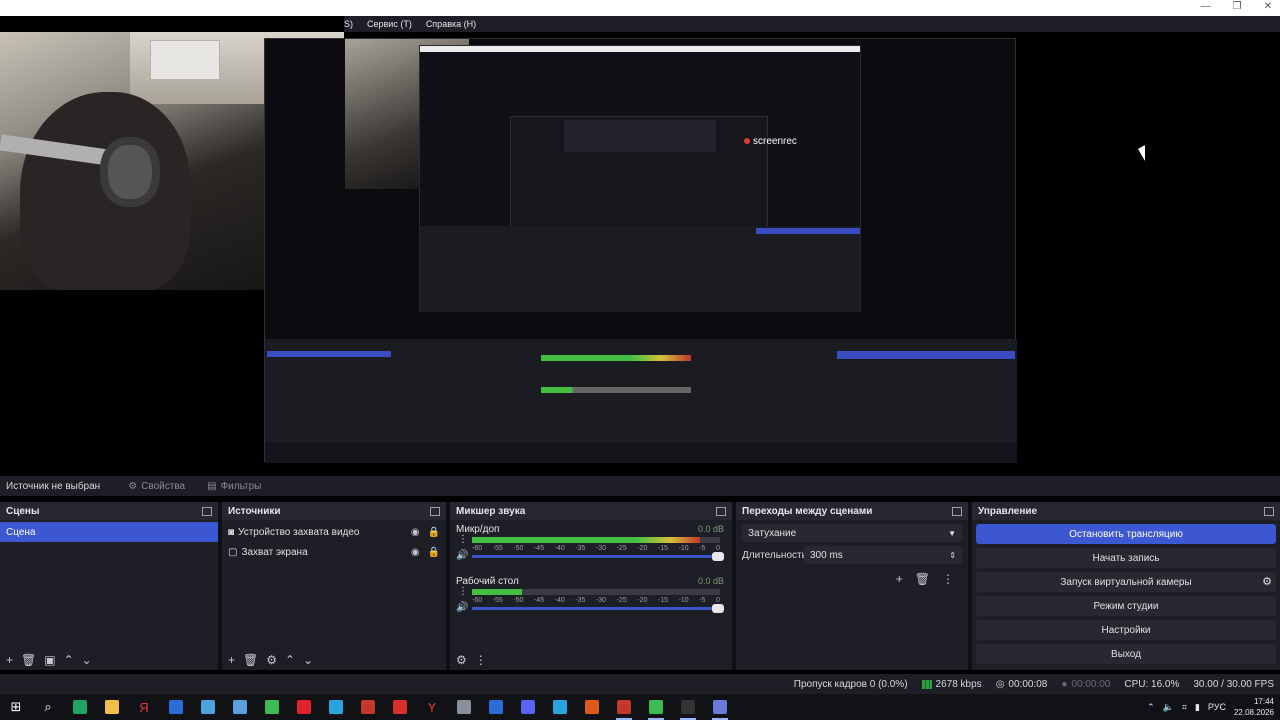  Describe the element at coordinates (272, 707) in the screenshot. I see `chrome-icon` at that location.